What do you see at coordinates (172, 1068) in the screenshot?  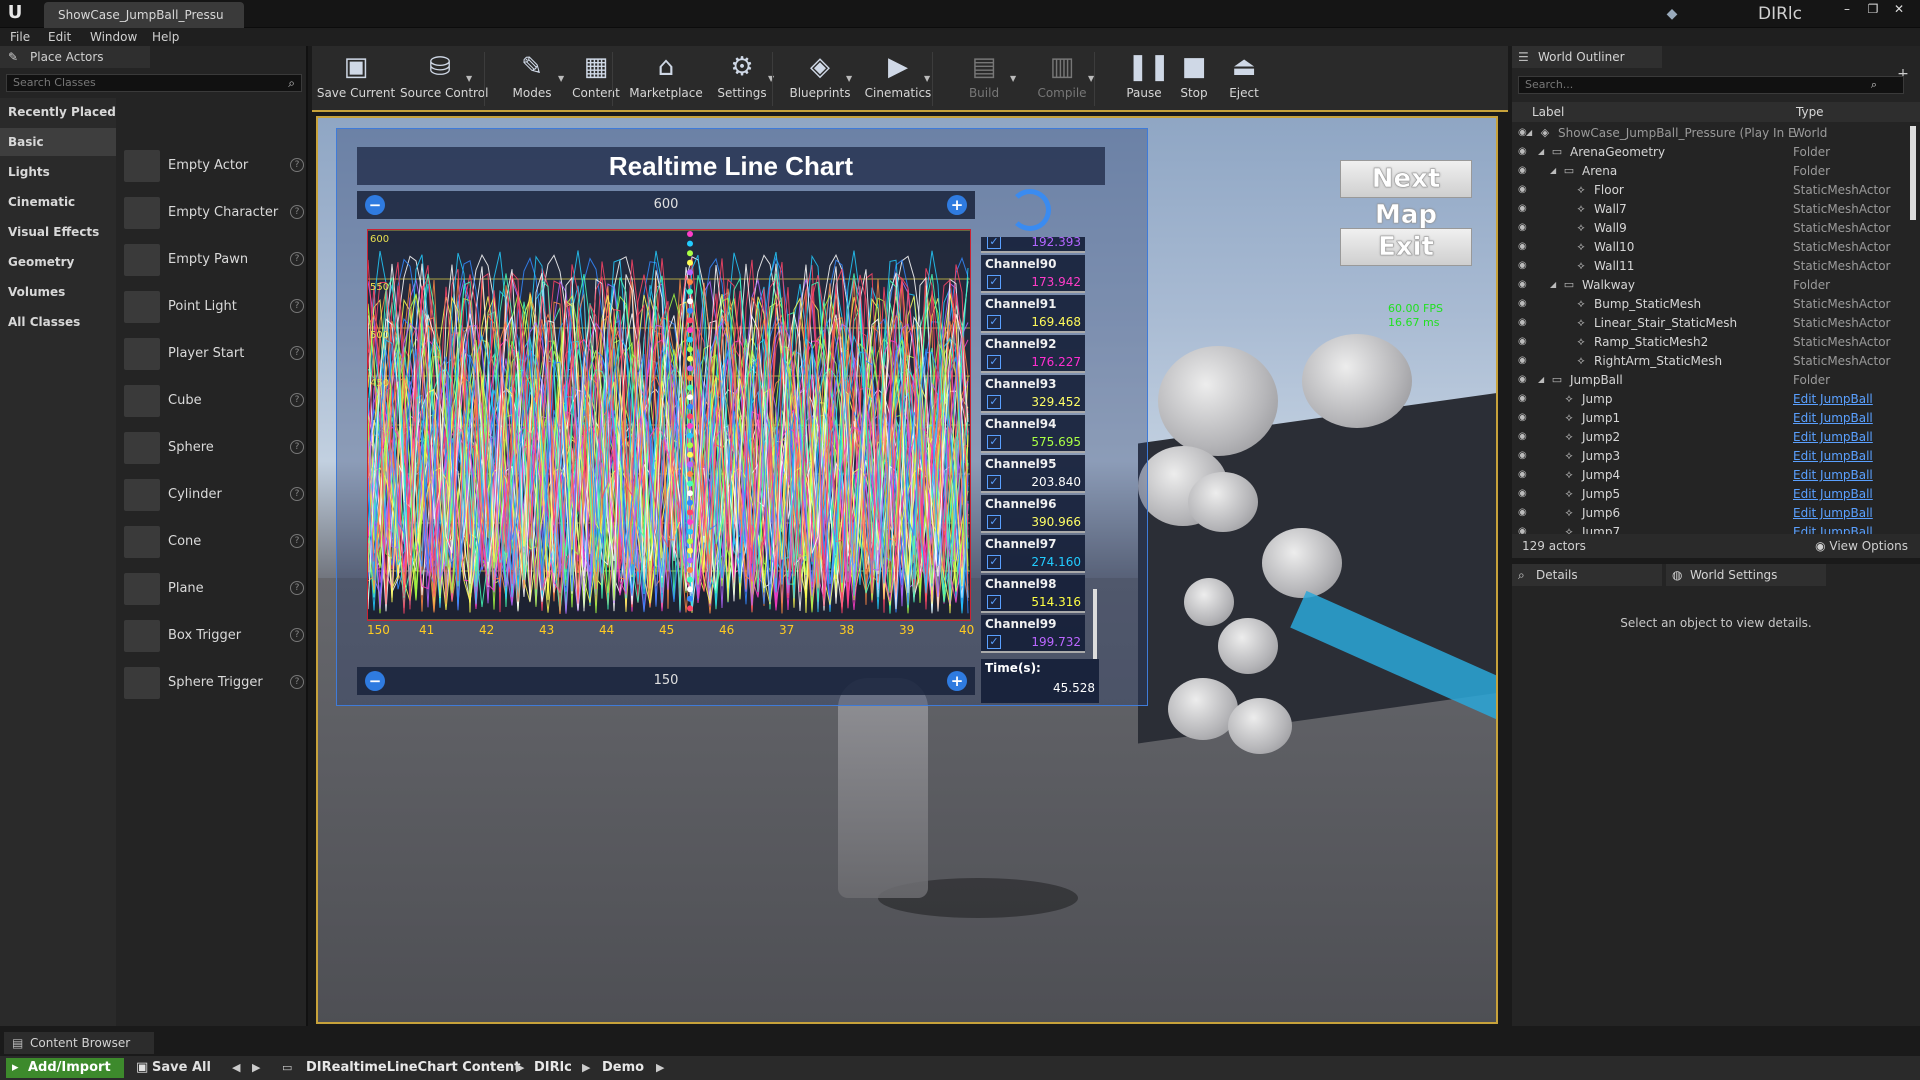 I see `save-all-button: ▣ Save All` at bounding box center [172, 1068].